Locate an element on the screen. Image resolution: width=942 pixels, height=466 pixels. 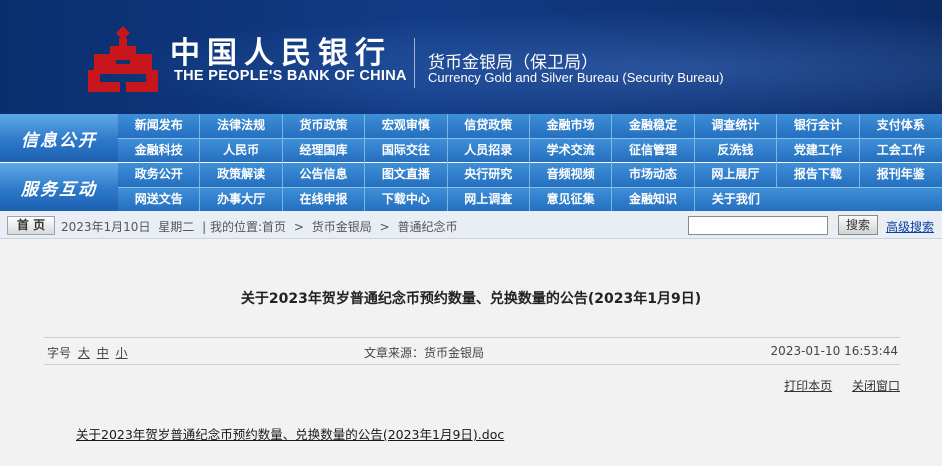
article-source: 文章来源：货币金银局 is located at coordinates (424, 353).